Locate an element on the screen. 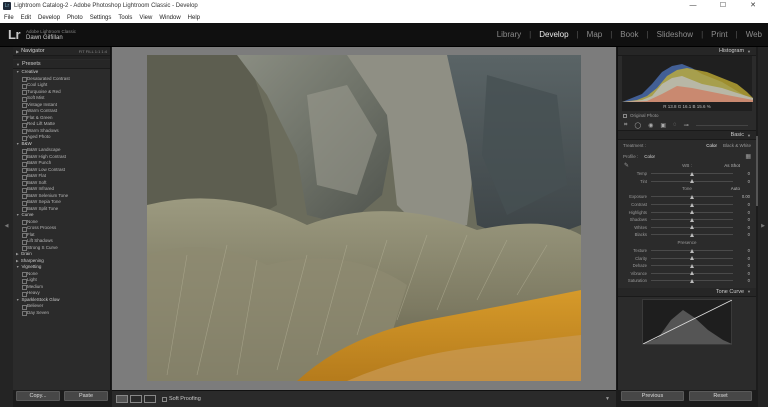  navigator-header: ▶ Navigator FIT FILL 1:1 1:4 is located at coordinates (61, 51).